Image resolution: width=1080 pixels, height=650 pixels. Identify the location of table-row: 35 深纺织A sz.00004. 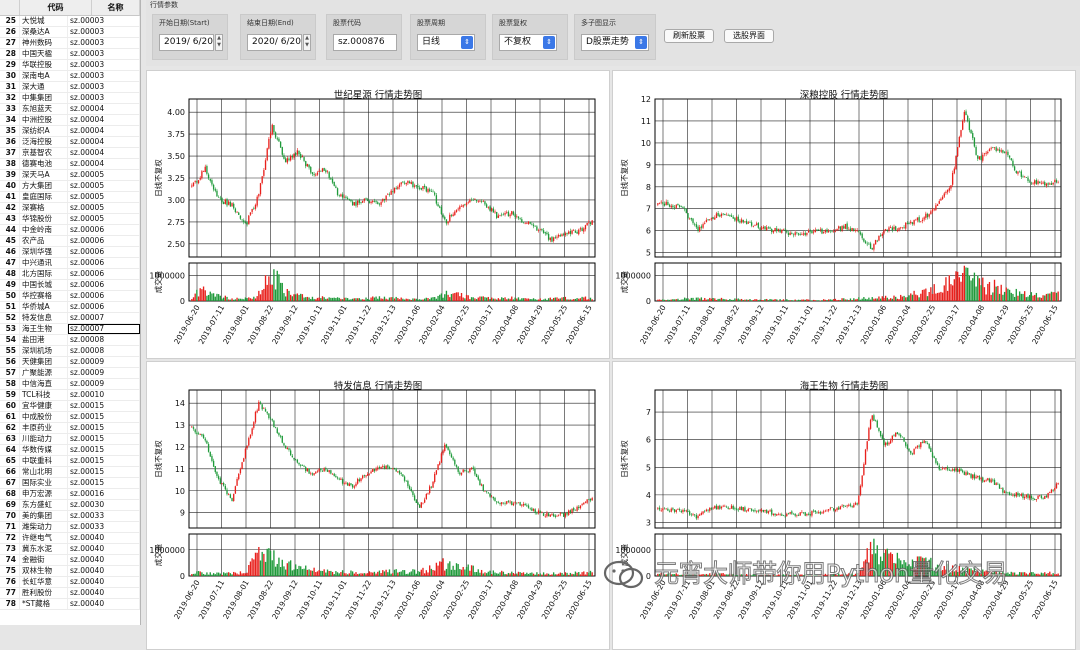
(70, 131).